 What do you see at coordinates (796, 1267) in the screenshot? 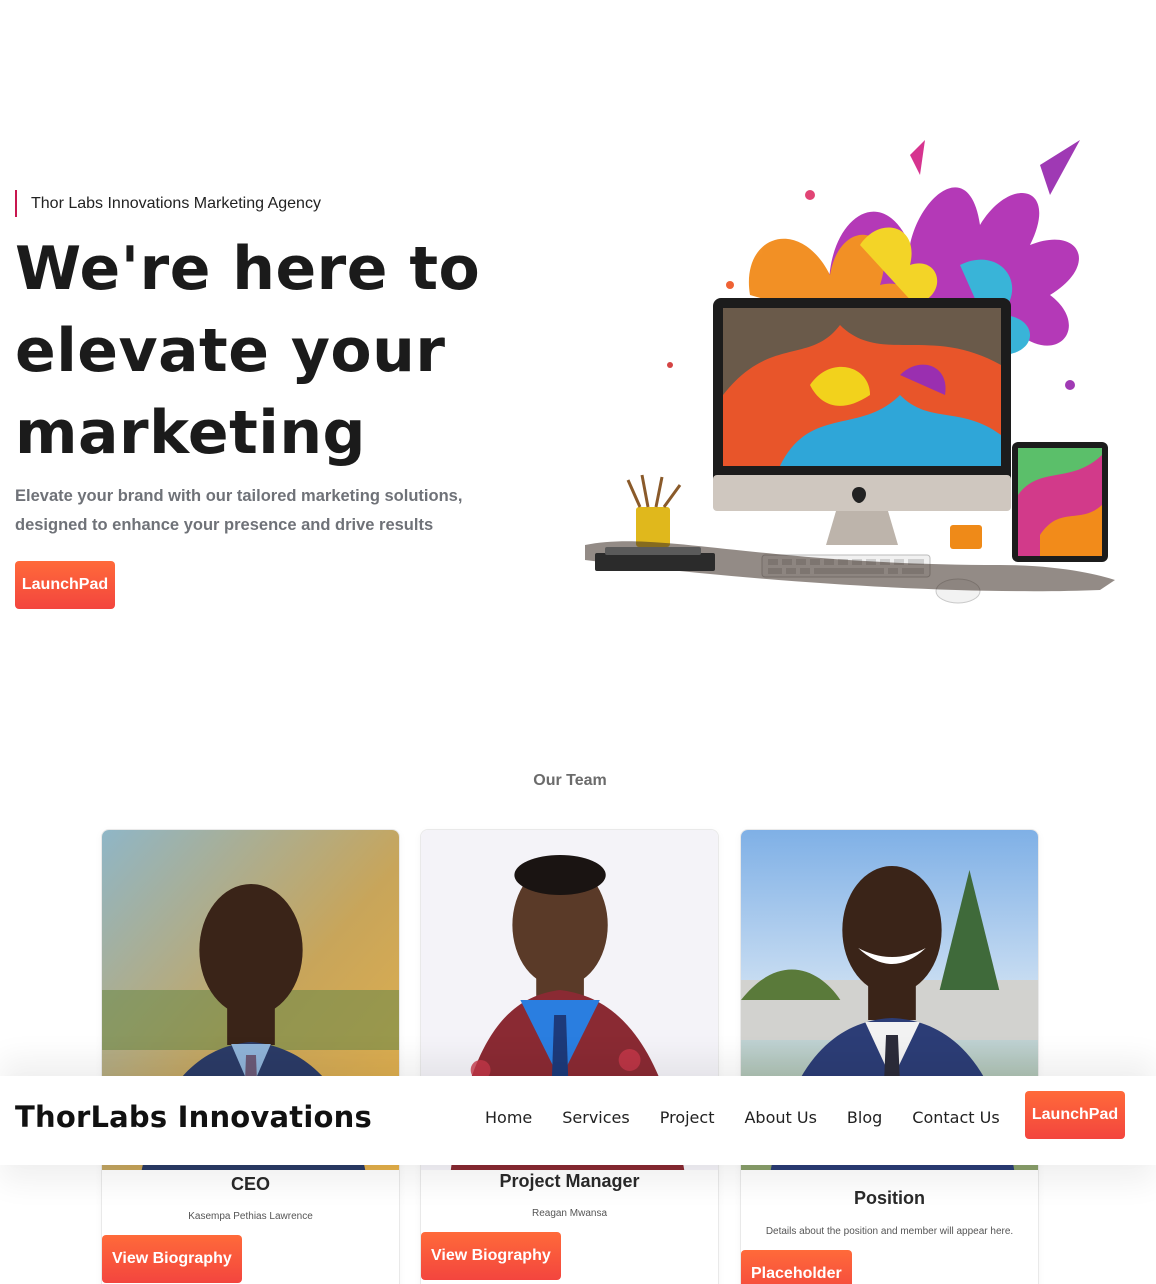
I see `placeholder-button: Placeholder` at bounding box center [796, 1267].